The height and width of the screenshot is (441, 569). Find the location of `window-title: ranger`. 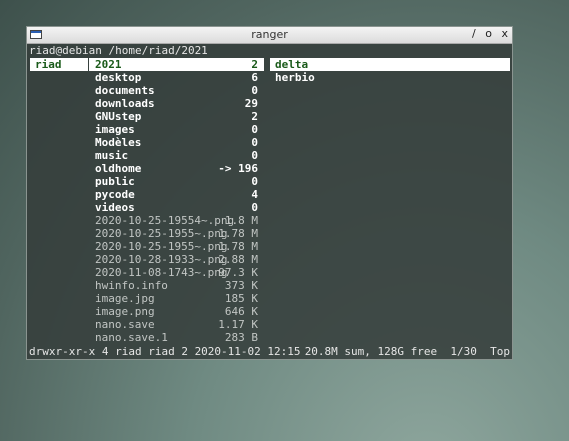

window-title: ranger is located at coordinates (269, 34).